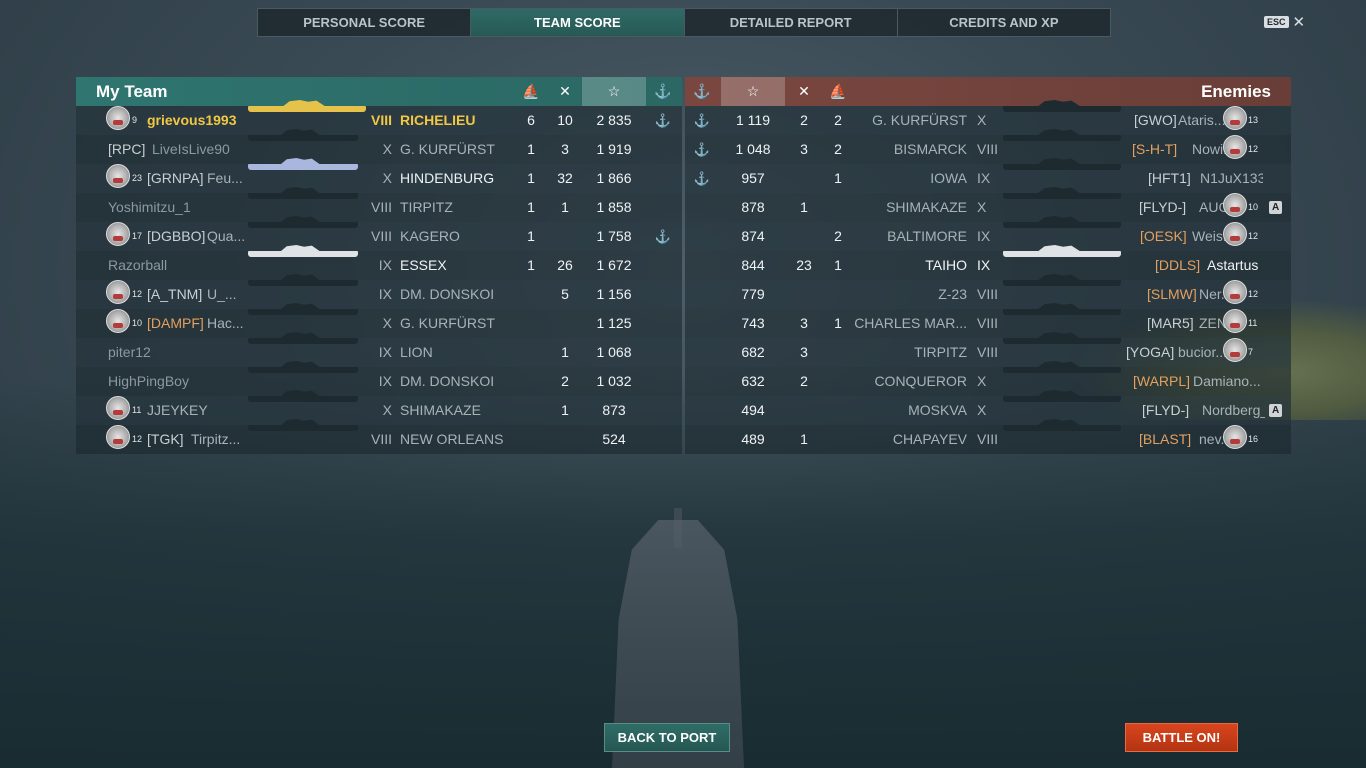  What do you see at coordinates (982, 120) in the screenshot?
I see `ship-tier: X` at bounding box center [982, 120].